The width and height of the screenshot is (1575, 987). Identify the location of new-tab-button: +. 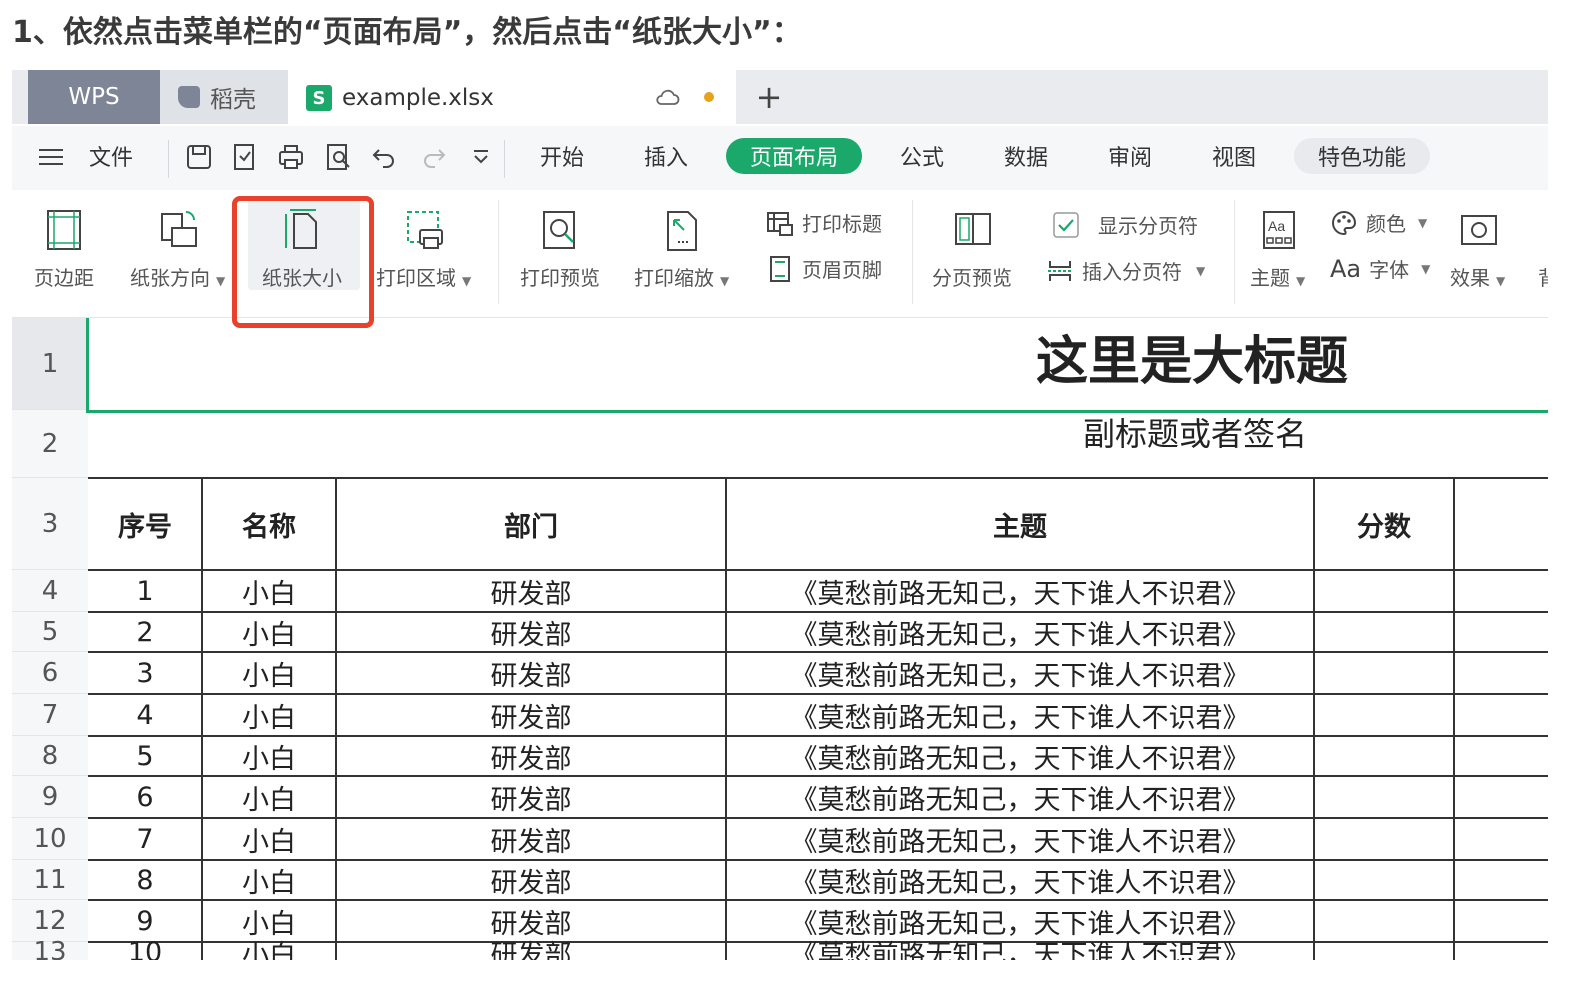
(769, 97).